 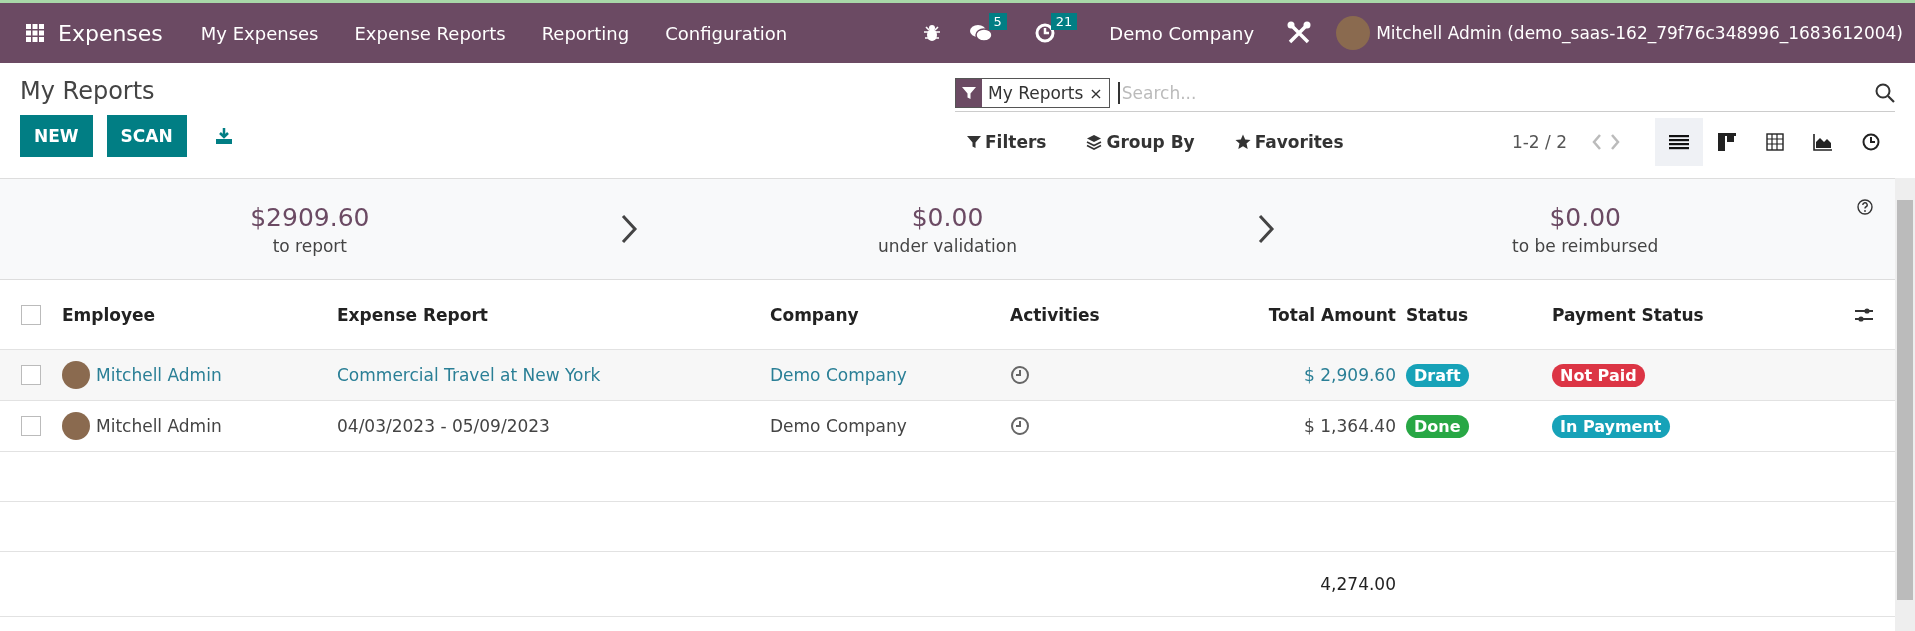 What do you see at coordinates (199, 314) in the screenshot?
I see `column-header: Employee` at bounding box center [199, 314].